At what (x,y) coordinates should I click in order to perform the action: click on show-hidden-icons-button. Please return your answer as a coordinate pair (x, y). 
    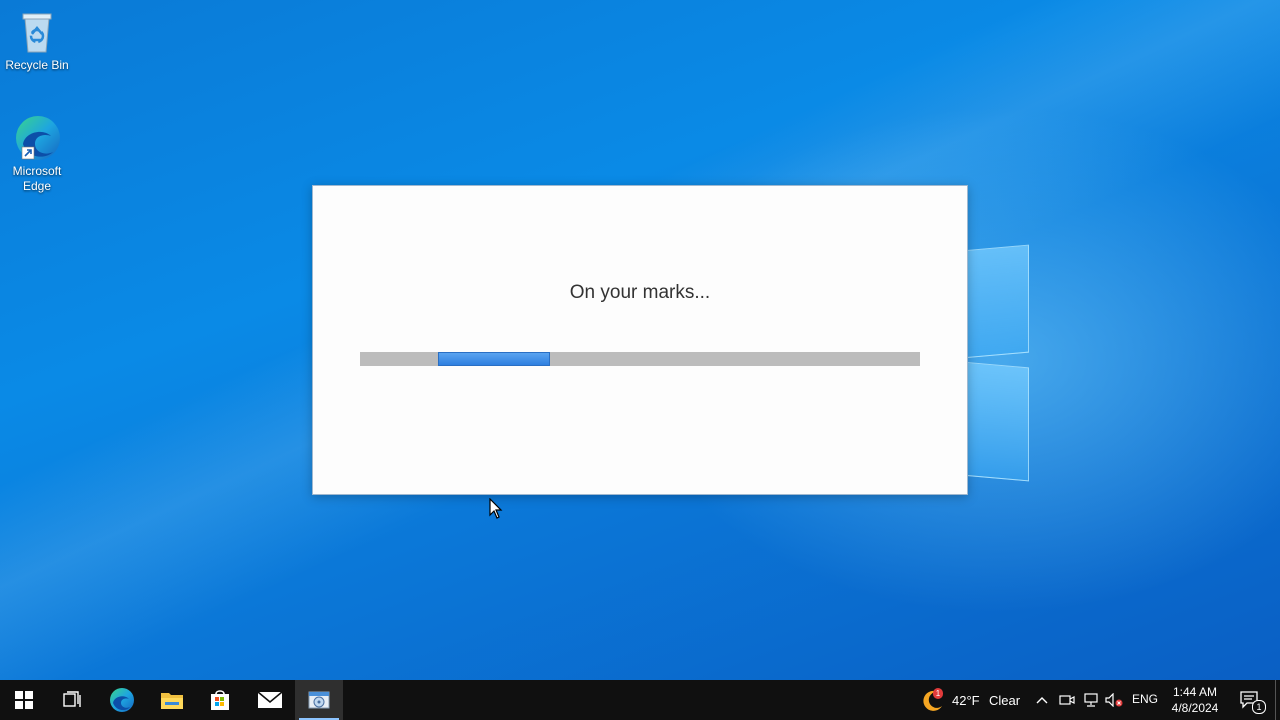
    Looking at the image, I should click on (1042, 700).